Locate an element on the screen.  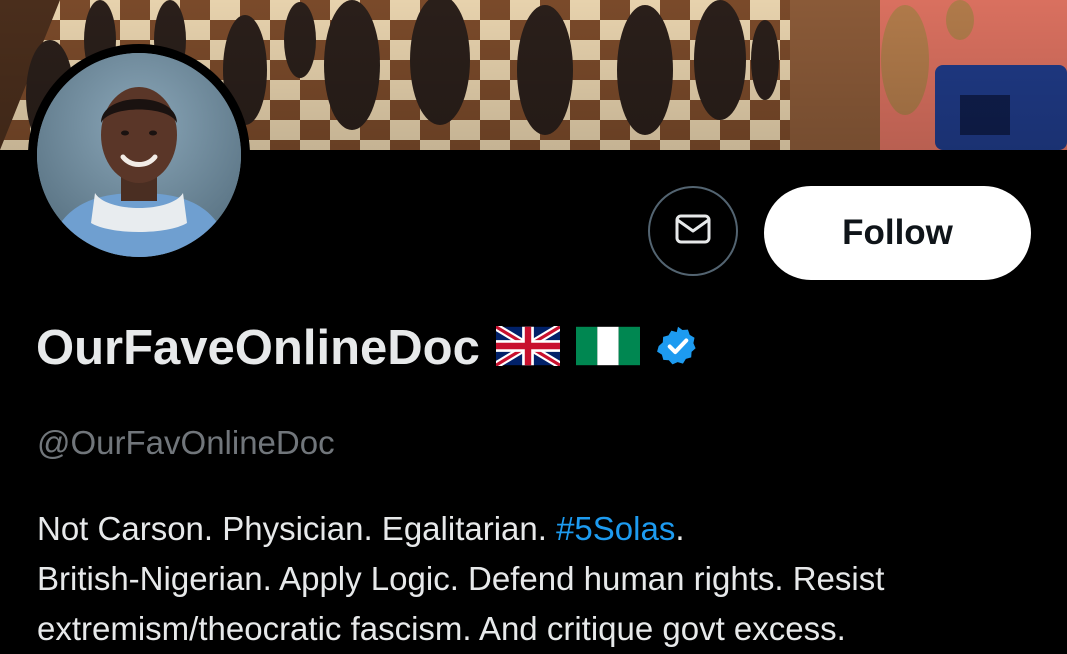
avatar is located at coordinates (139, 155).